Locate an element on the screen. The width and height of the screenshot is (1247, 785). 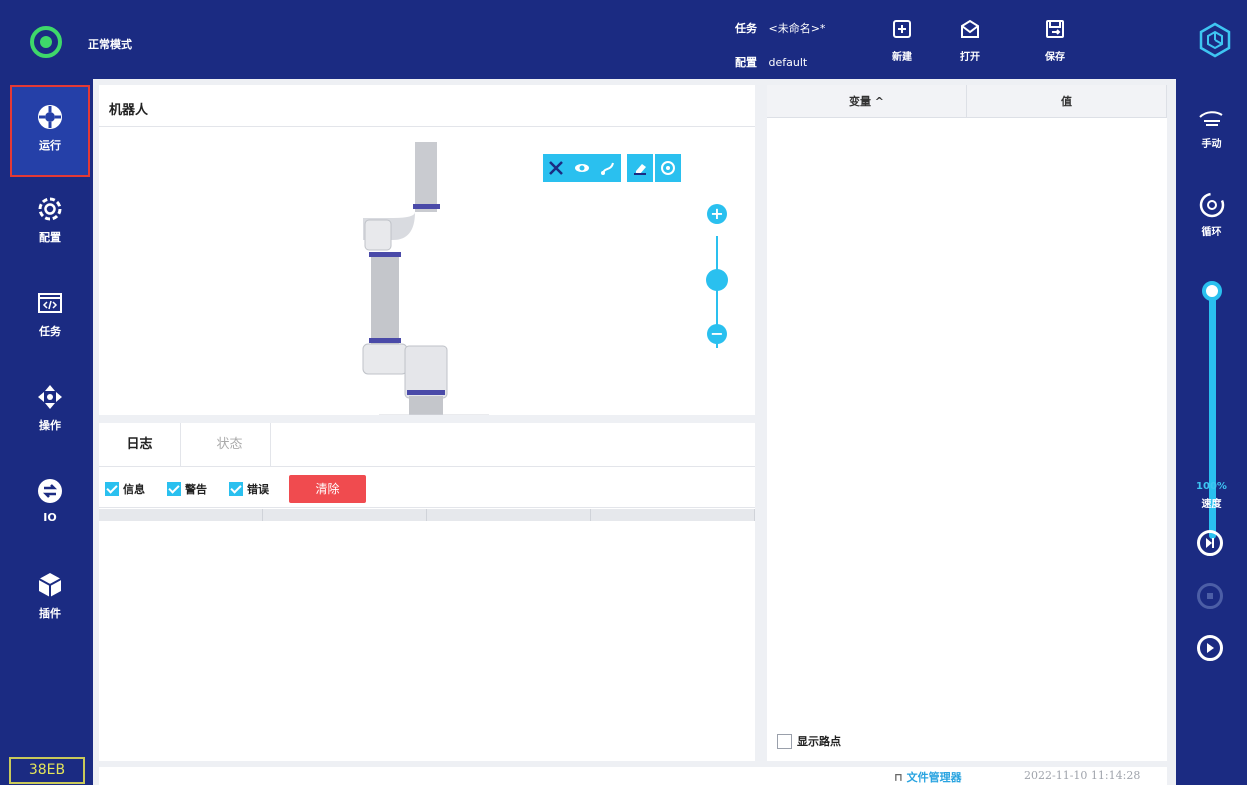
right-sidebar: 手动 循环 100% 速度 is located at coordinates (1211, 432).